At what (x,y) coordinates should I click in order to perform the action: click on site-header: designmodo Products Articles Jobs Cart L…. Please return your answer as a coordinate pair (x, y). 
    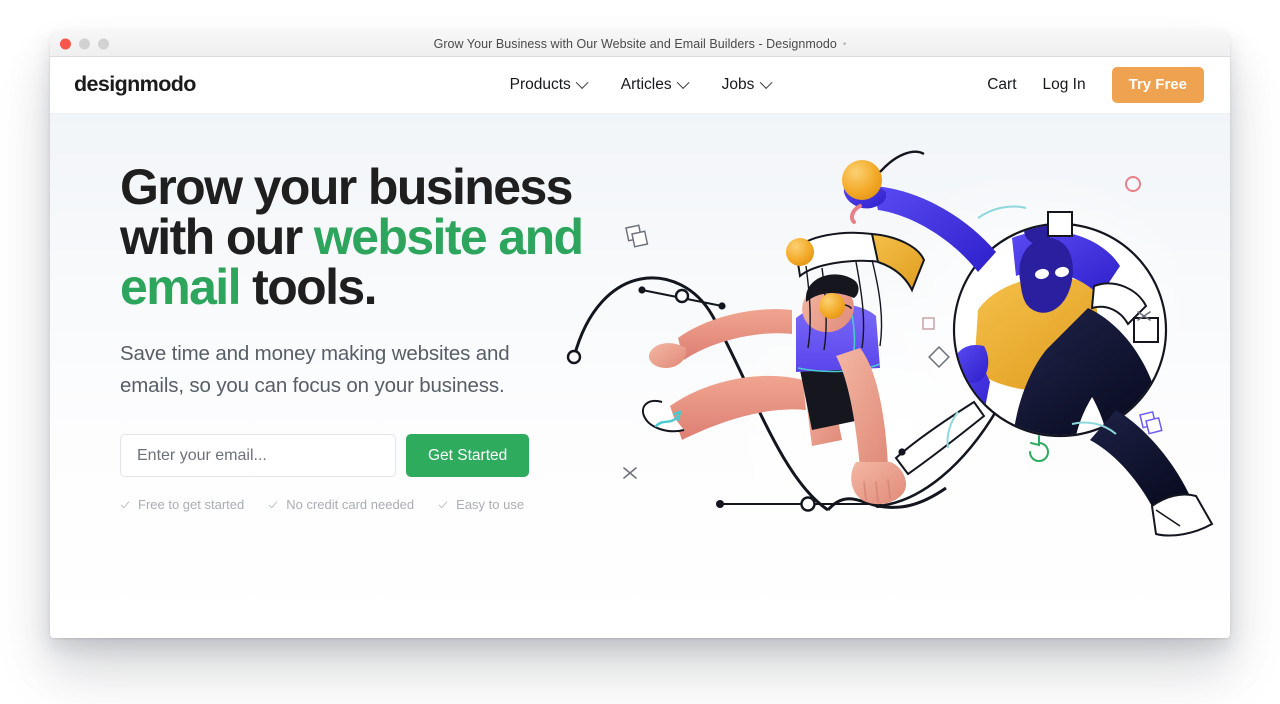
    Looking at the image, I should click on (640, 85).